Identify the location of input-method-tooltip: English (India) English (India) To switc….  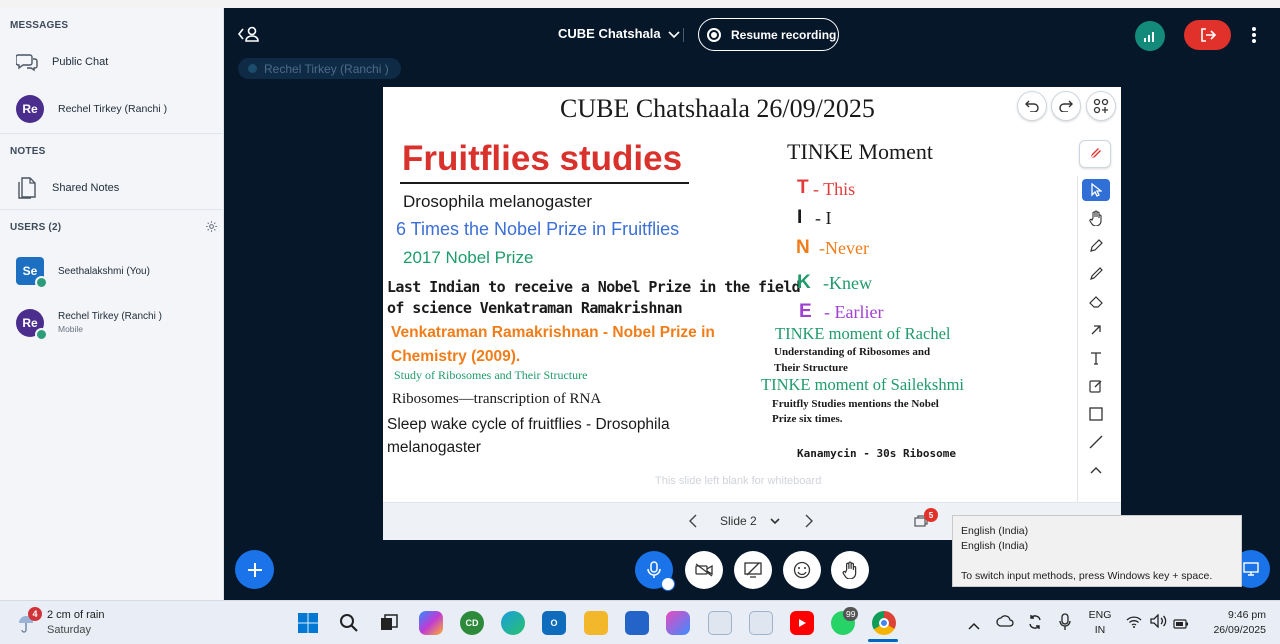
(1097, 551).